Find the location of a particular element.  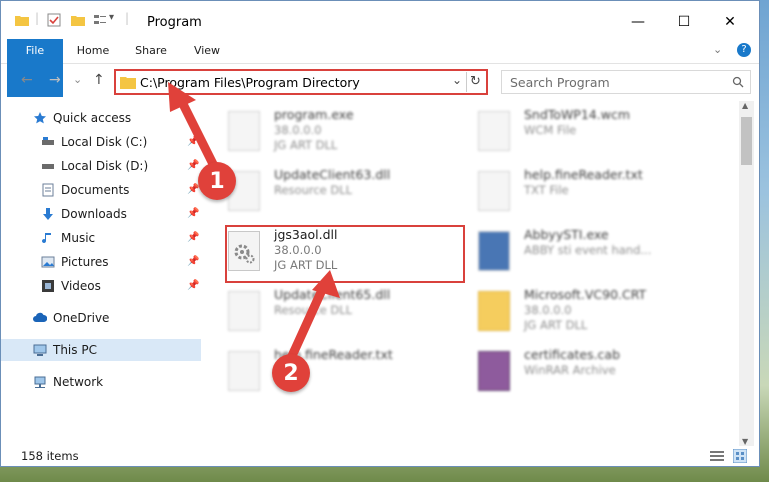

step-badge-1: 1 is located at coordinates (217, 181).